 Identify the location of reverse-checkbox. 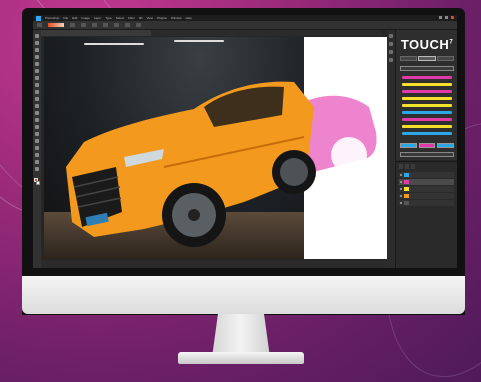
(127, 25).